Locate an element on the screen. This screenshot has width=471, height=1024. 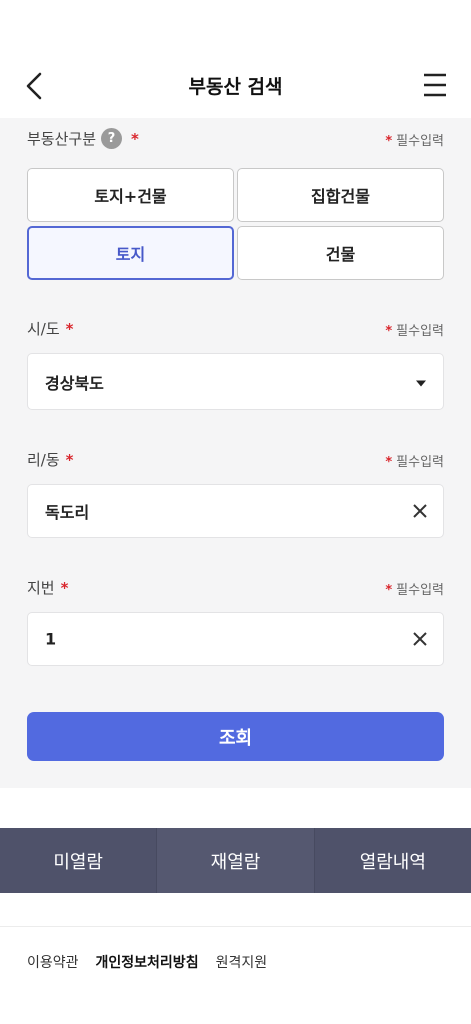
sido-select: 경상북도 is located at coordinates (235, 381).